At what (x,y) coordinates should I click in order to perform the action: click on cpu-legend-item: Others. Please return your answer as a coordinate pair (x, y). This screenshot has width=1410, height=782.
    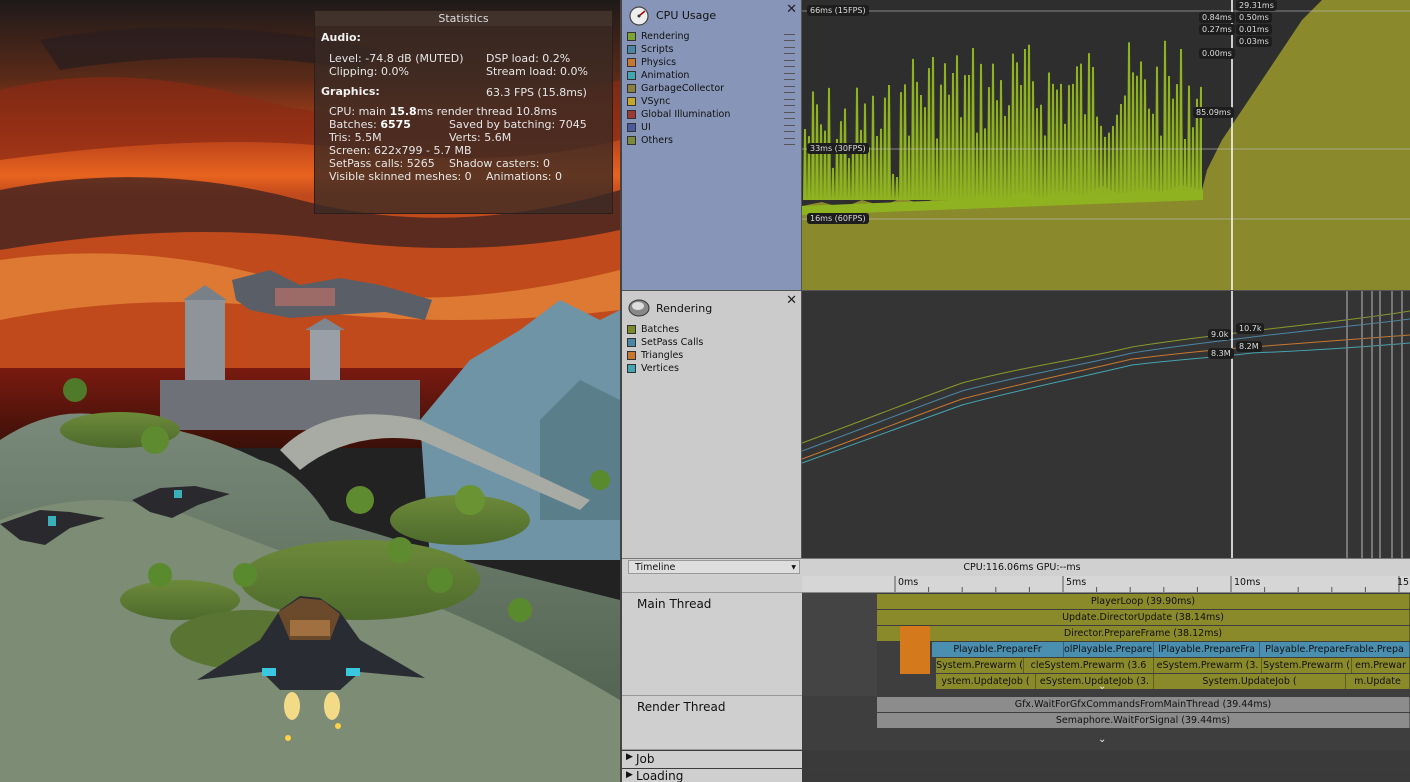
    Looking at the image, I should click on (650, 140).